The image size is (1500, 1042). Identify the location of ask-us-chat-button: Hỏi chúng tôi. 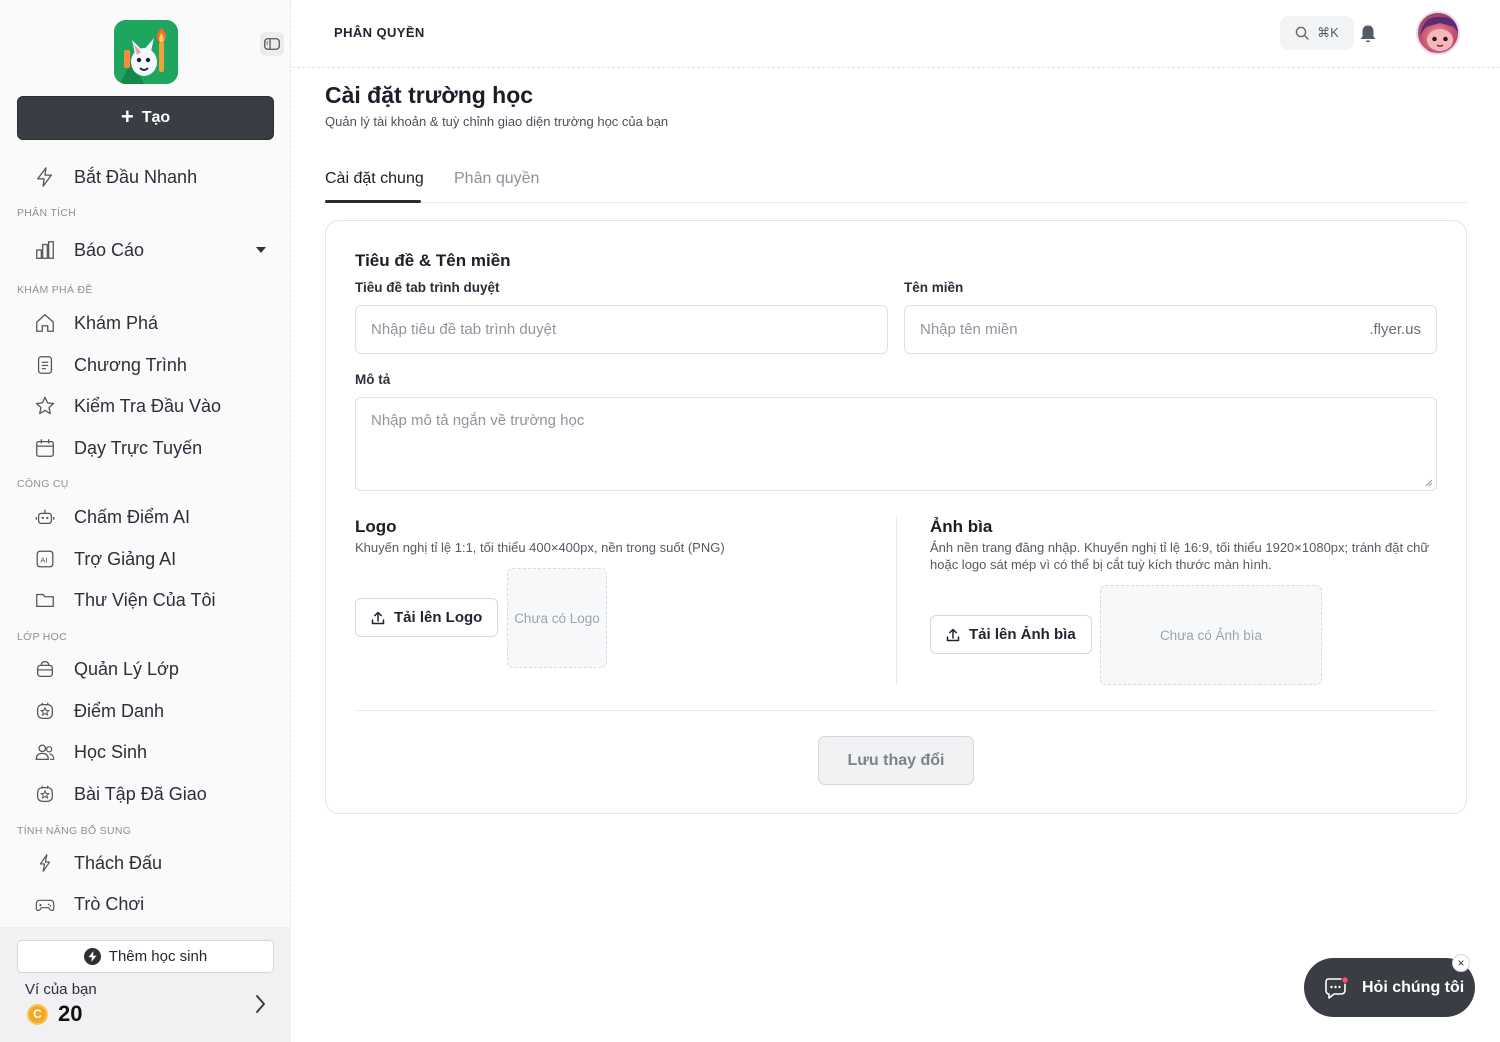
(1389, 987).